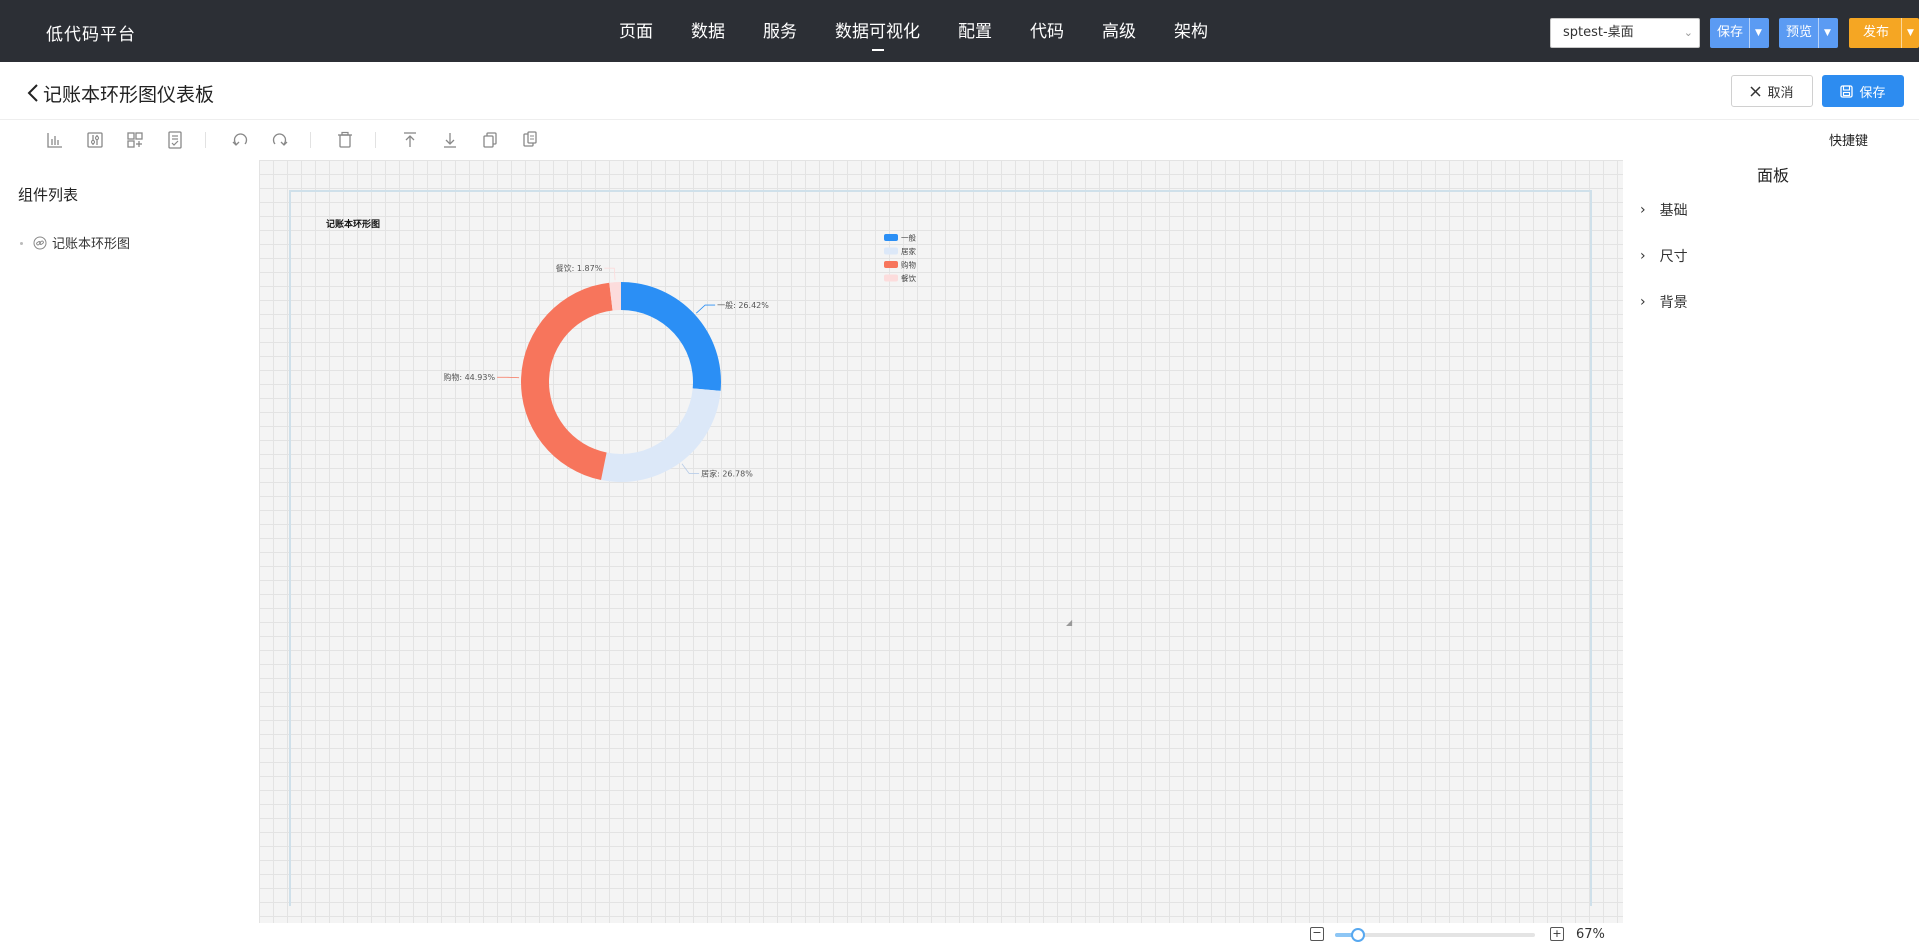  Describe the element at coordinates (1875, 33) in the screenshot. I see `top-publish-button: 发布` at that location.